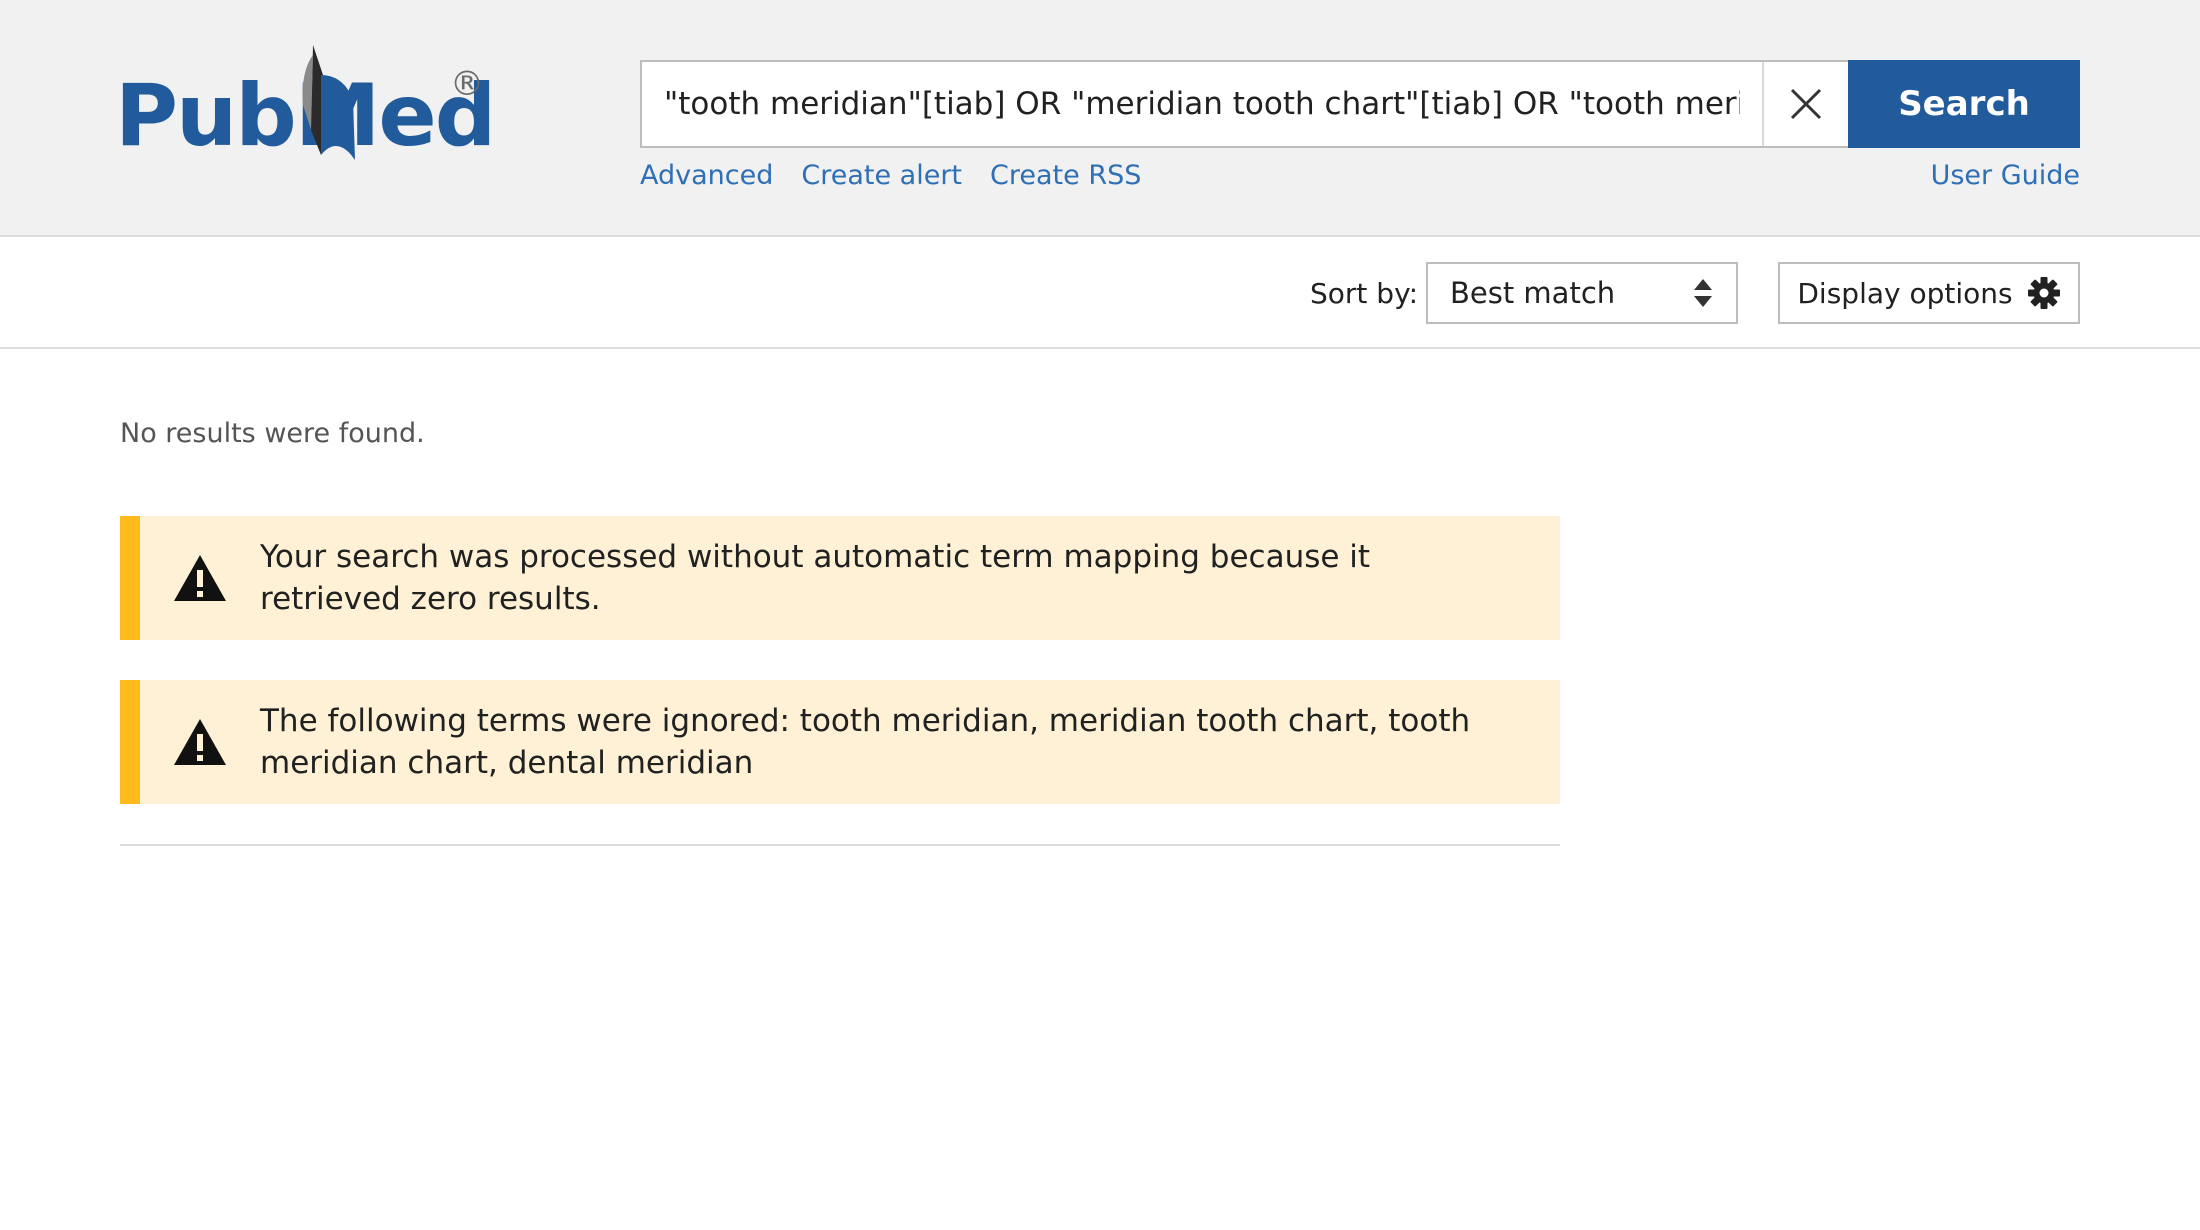  Describe the element at coordinates (1964, 104) in the screenshot. I see `search-button: Search` at that location.